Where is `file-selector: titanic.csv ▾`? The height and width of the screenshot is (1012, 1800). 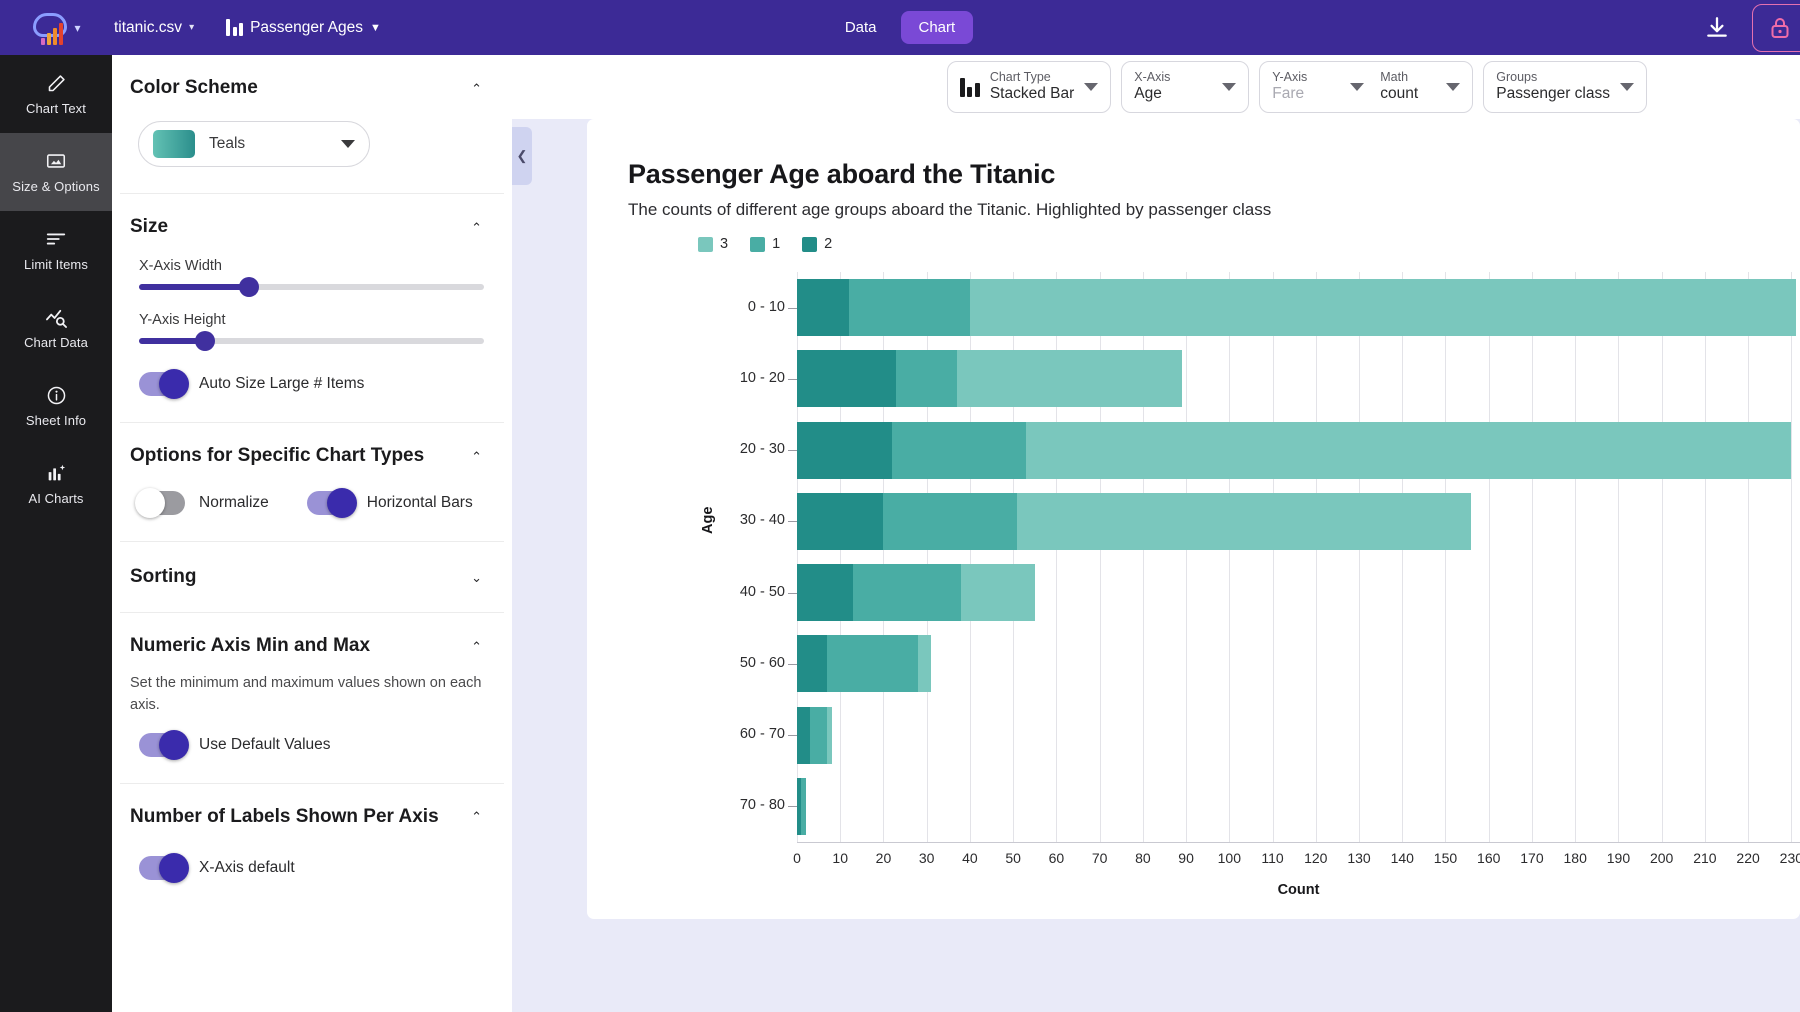 file-selector: titanic.csv ▾ is located at coordinates (154, 28).